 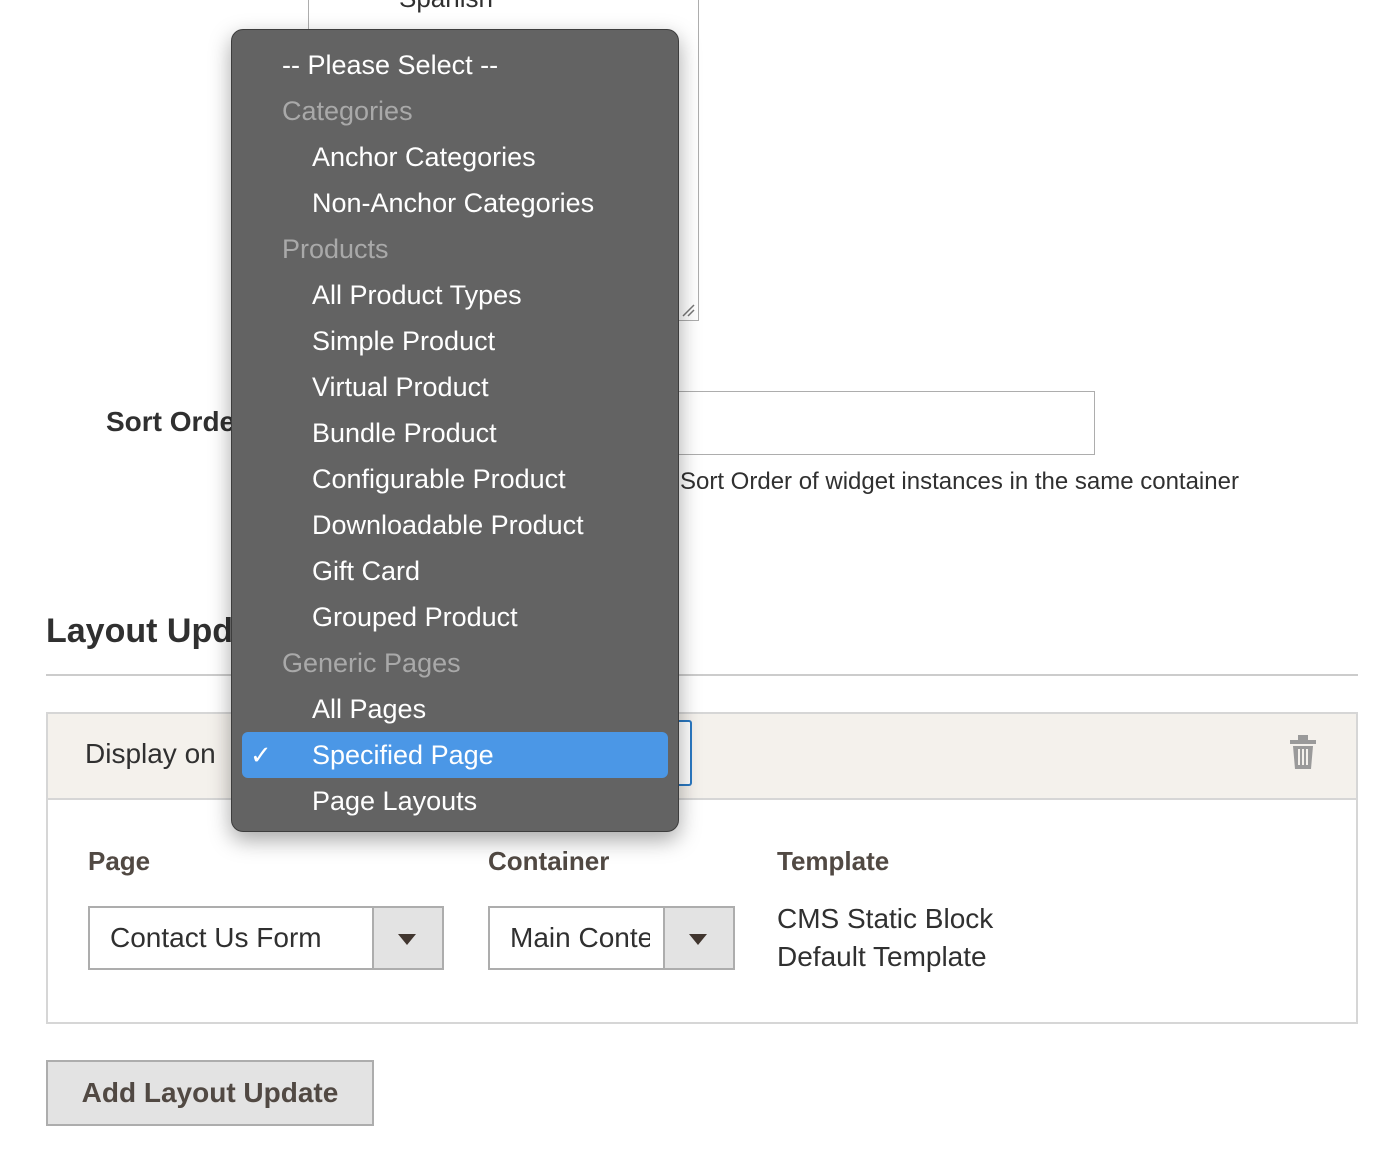 What do you see at coordinates (446, 7) in the screenshot?
I see `store-view-option: Spanish` at bounding box center [446, 7].